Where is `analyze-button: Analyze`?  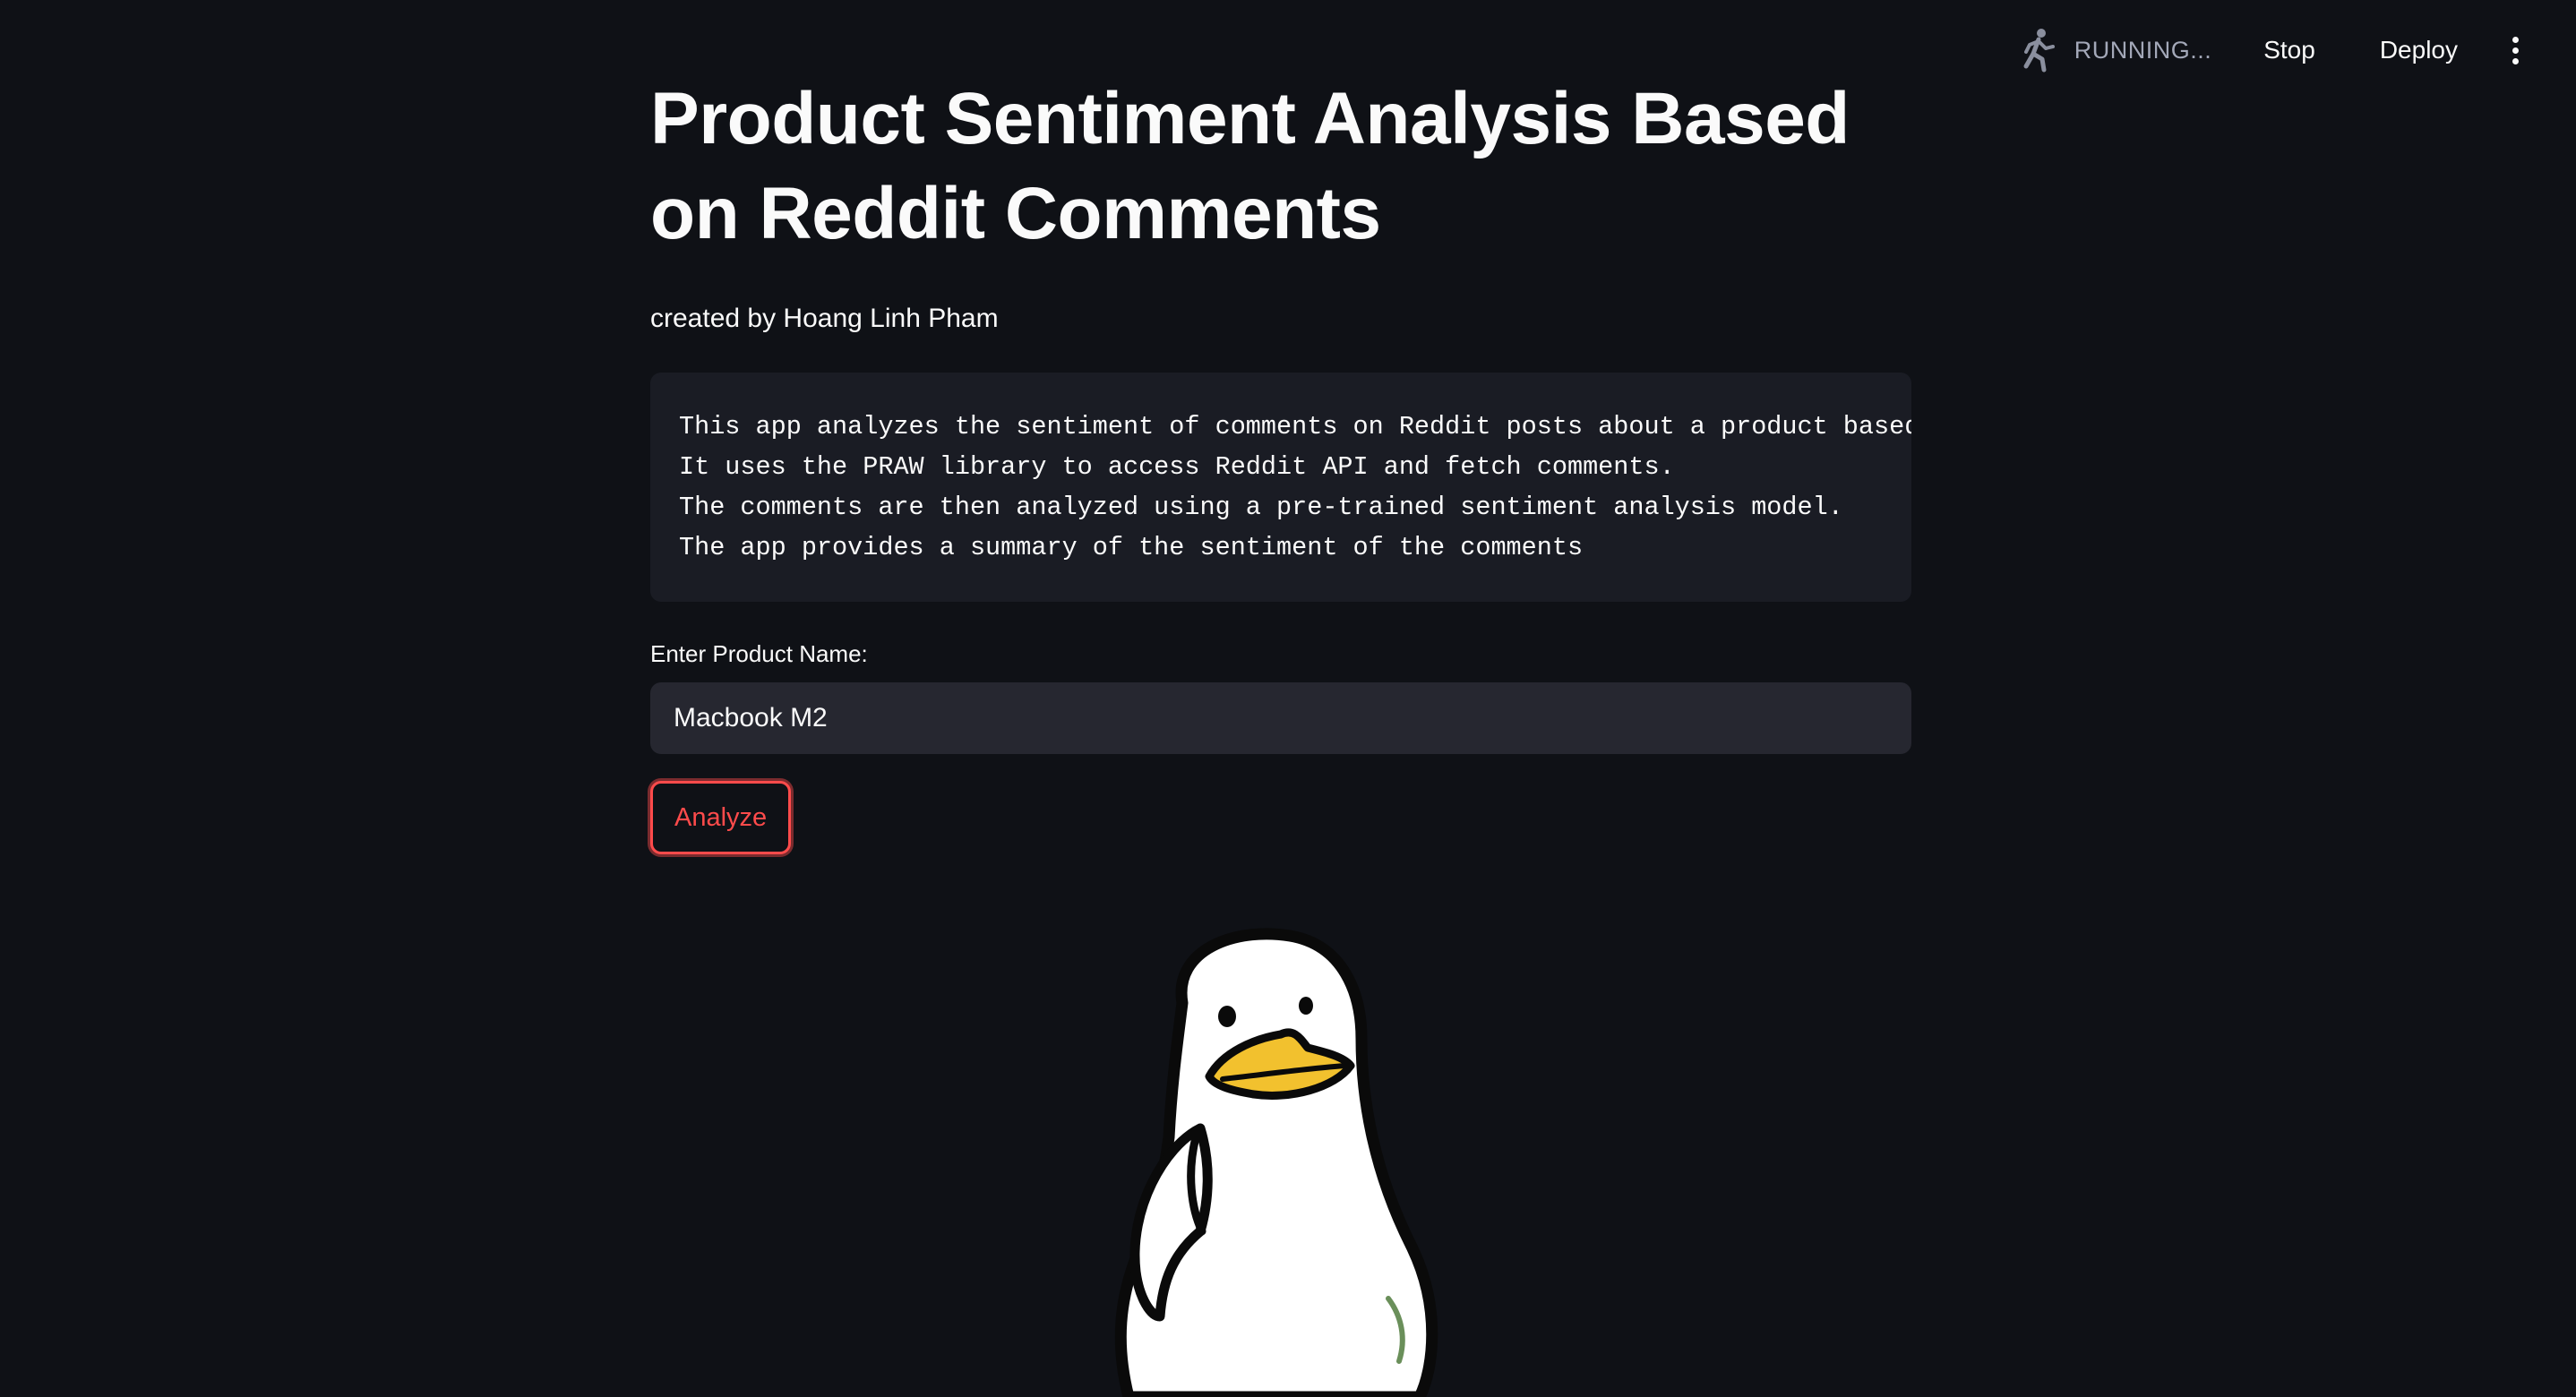 analyze-button: Analyze is located at coordinates (721, 817).